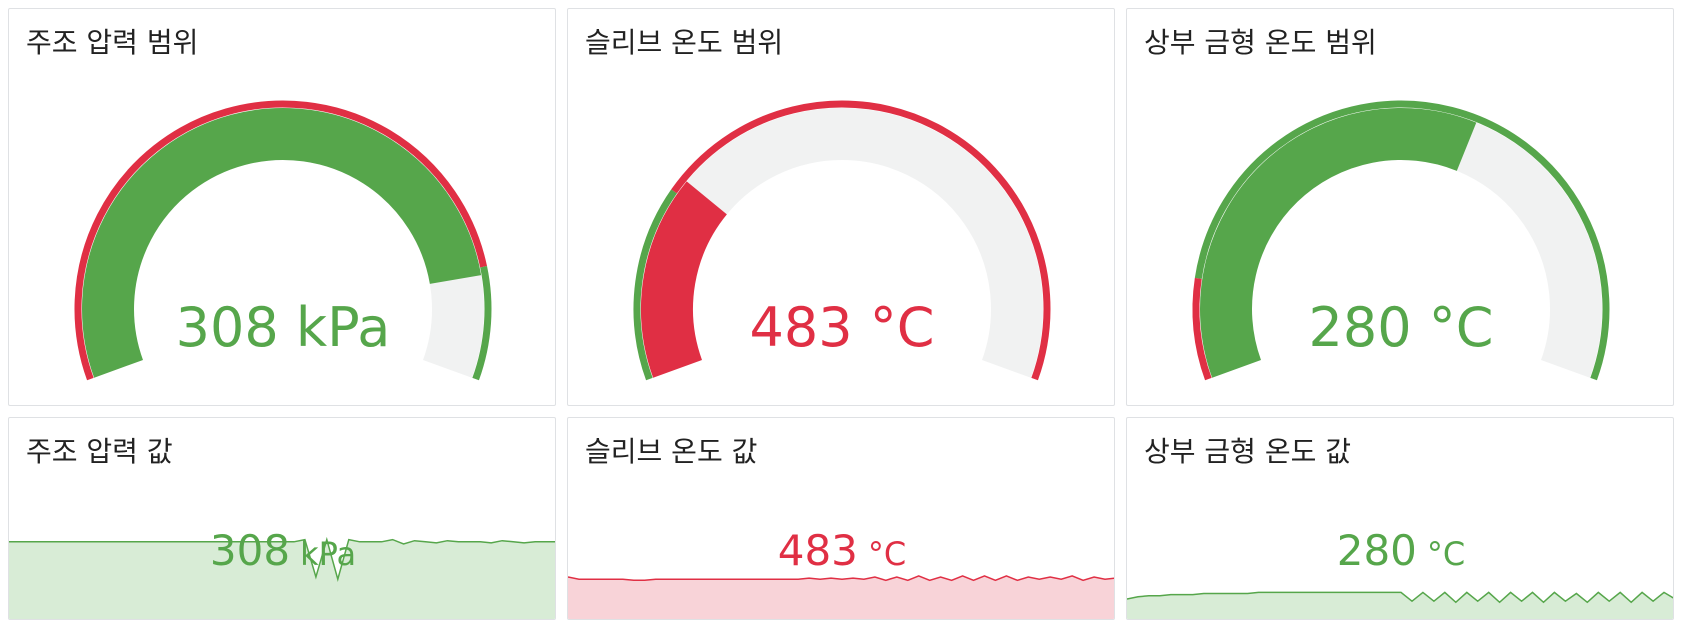 This screenshot has height=620, width=1683. Describe the element at coordinates (1376, 550) in the screenshot. I see `stat-number: 280` at that location.